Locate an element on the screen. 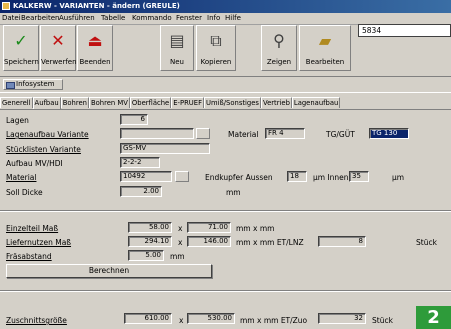  copy-icon: ⧉ is located at coordinates (216, 40).